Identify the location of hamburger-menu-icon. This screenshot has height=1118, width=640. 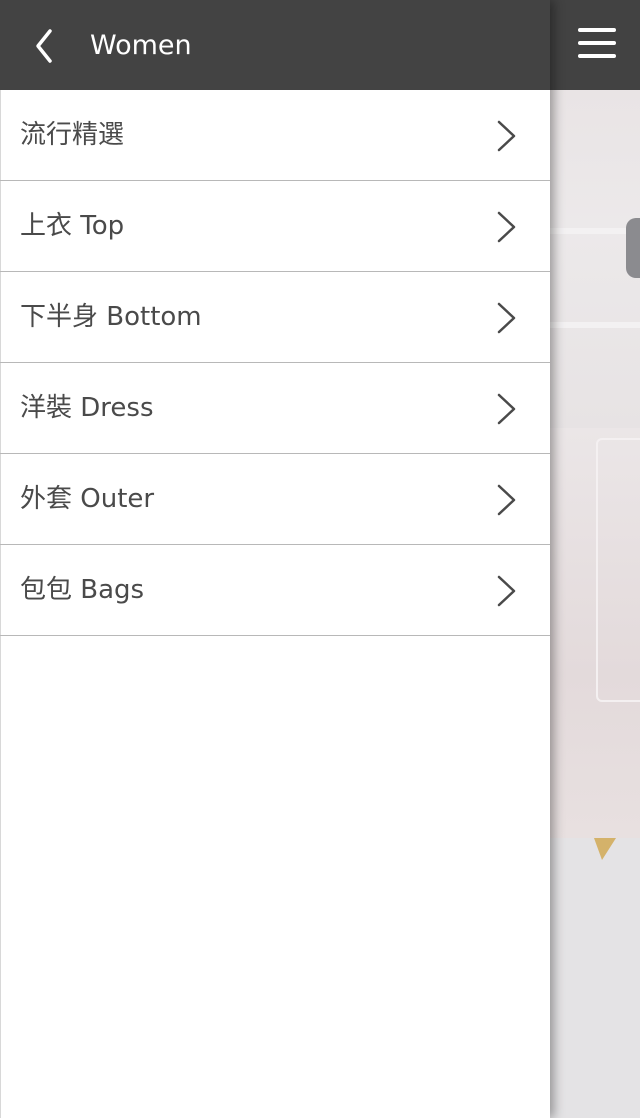
(597, 44).